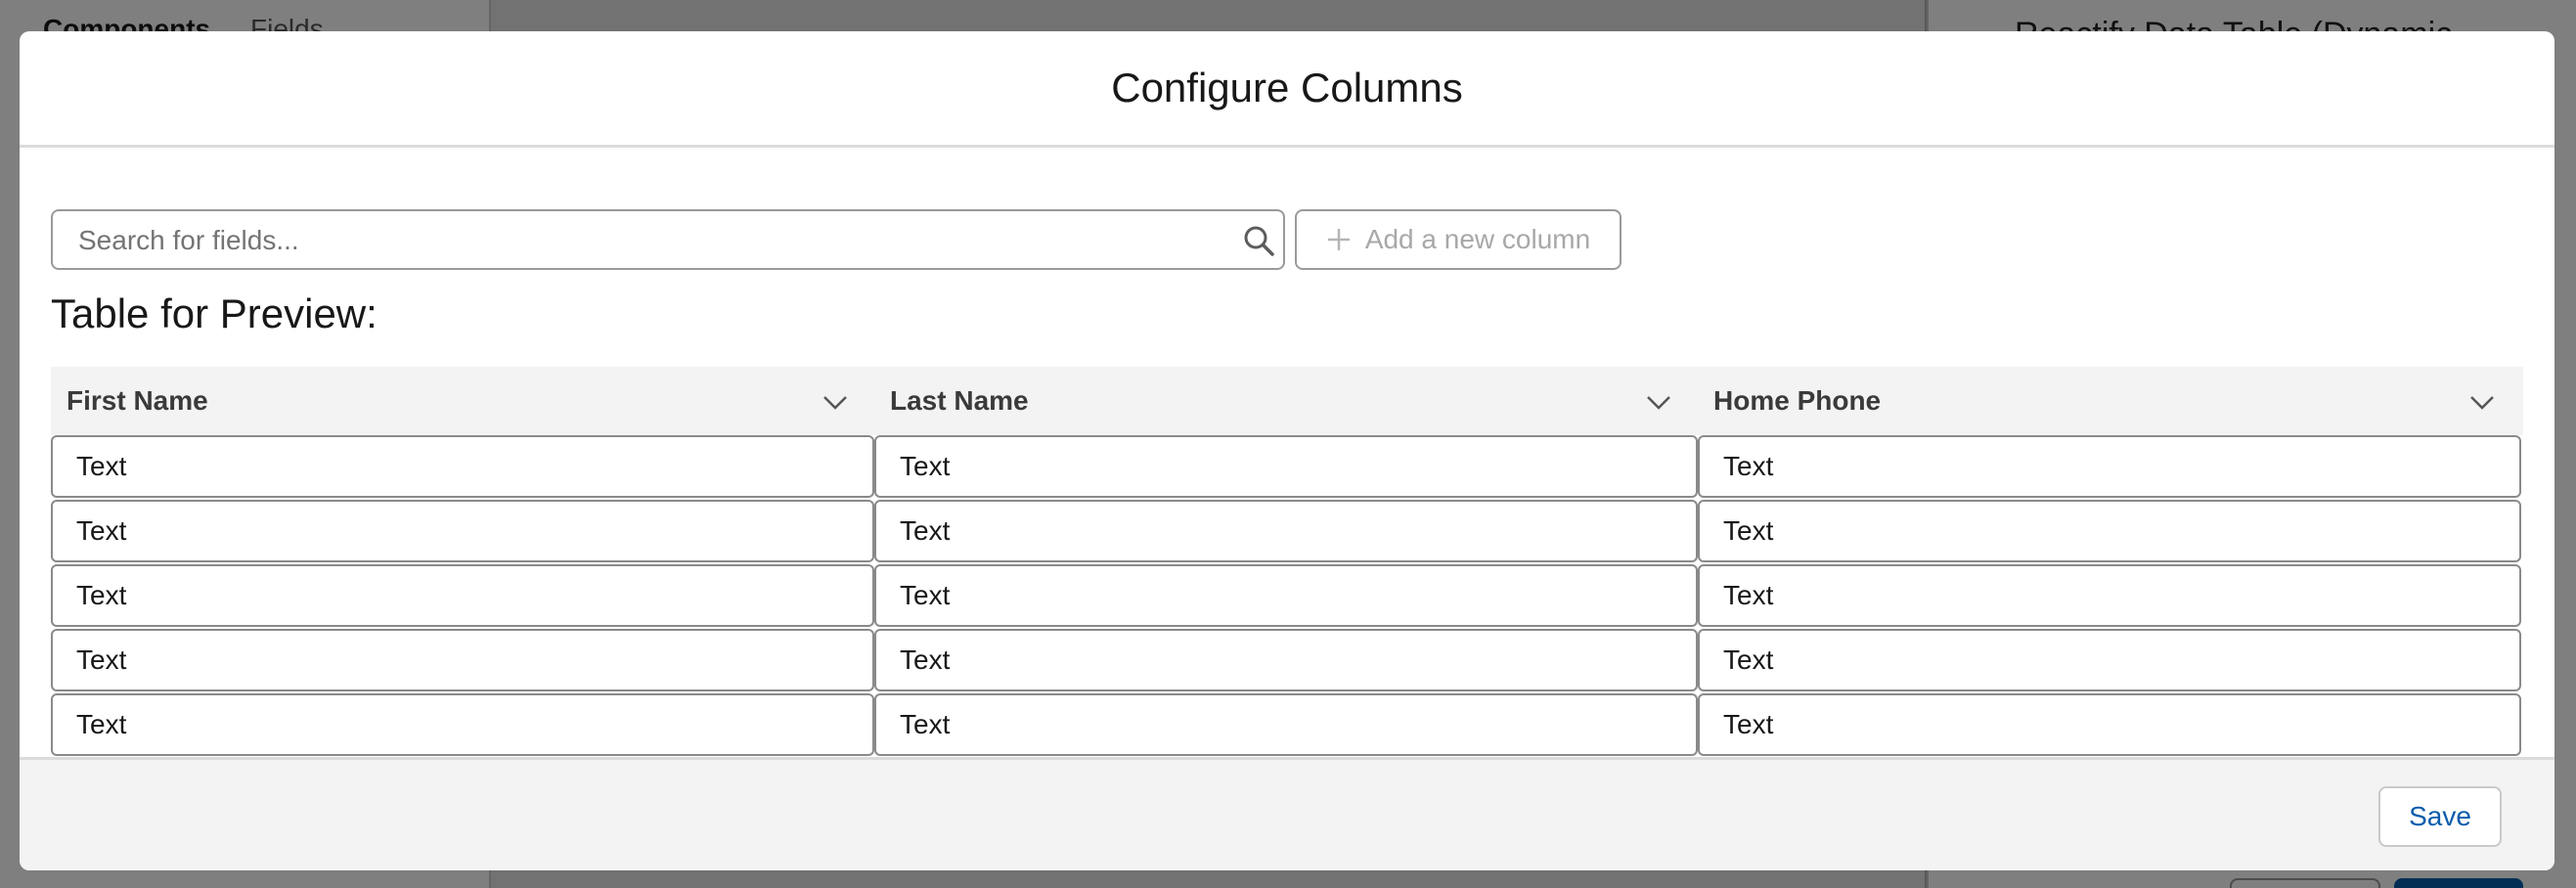 This screenshot has height=888, width=2576. I want to click on preview-heading: Table for Preview:, so click(215, 313).